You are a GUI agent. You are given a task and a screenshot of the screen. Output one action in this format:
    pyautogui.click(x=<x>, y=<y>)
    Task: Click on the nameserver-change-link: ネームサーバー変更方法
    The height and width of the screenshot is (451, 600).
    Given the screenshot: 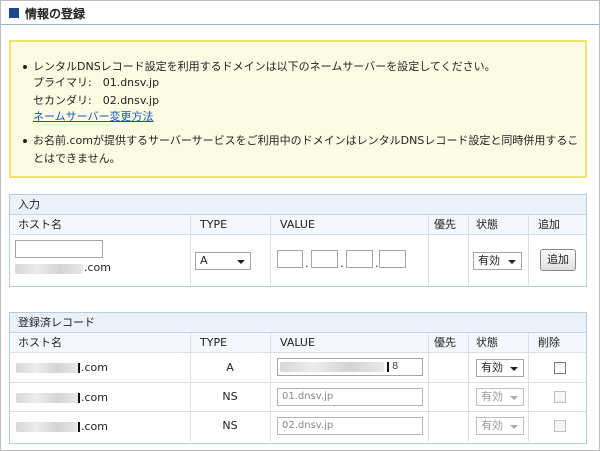 What is the action you would take?
    pyautogui.click(x=93, y=116)
    